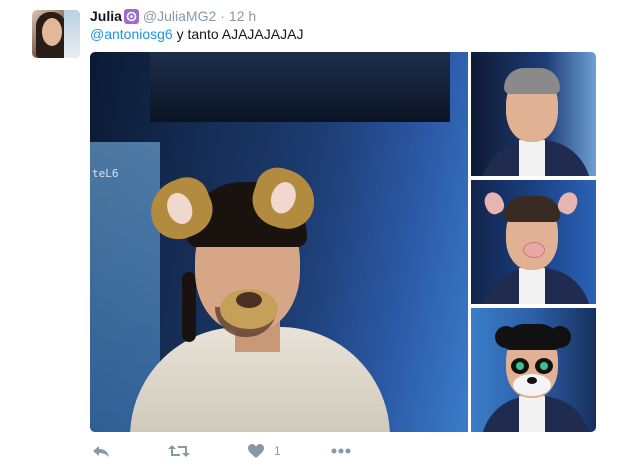 The width and height of the screenshot is (619, 467). What do you see at coordinates (544, 366) in the screenshot?
I see `panda-eye-right` at bounding box center [544, 366].